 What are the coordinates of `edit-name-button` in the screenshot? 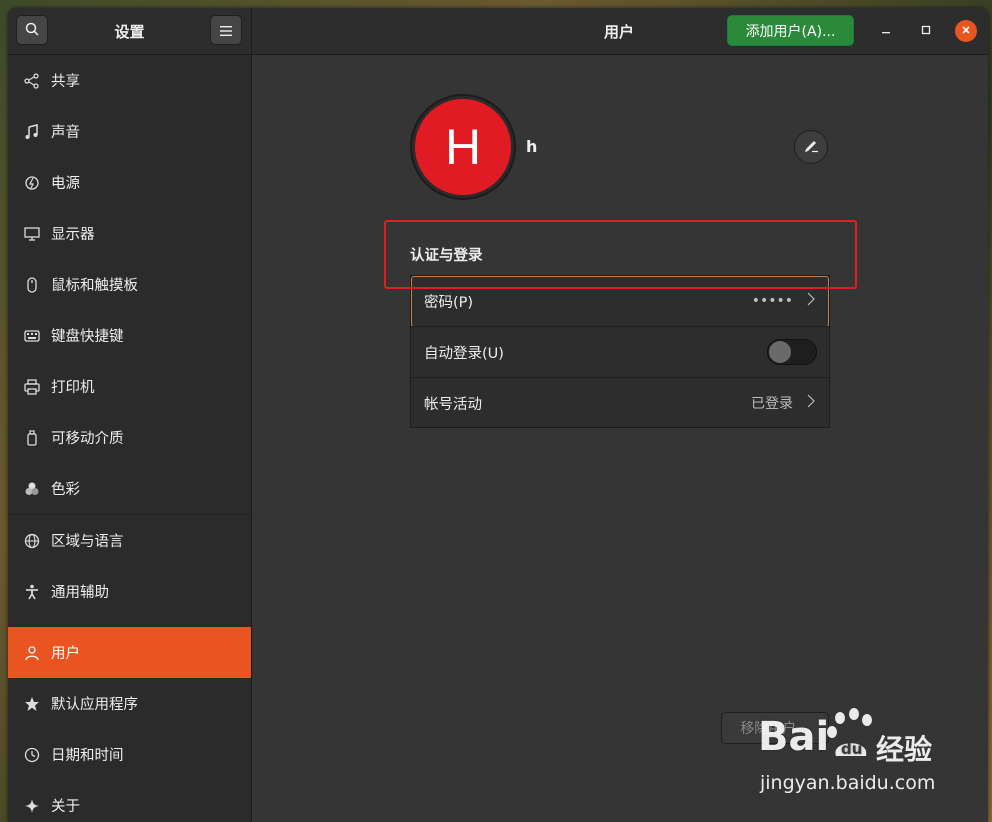 It's located at (811, 147).